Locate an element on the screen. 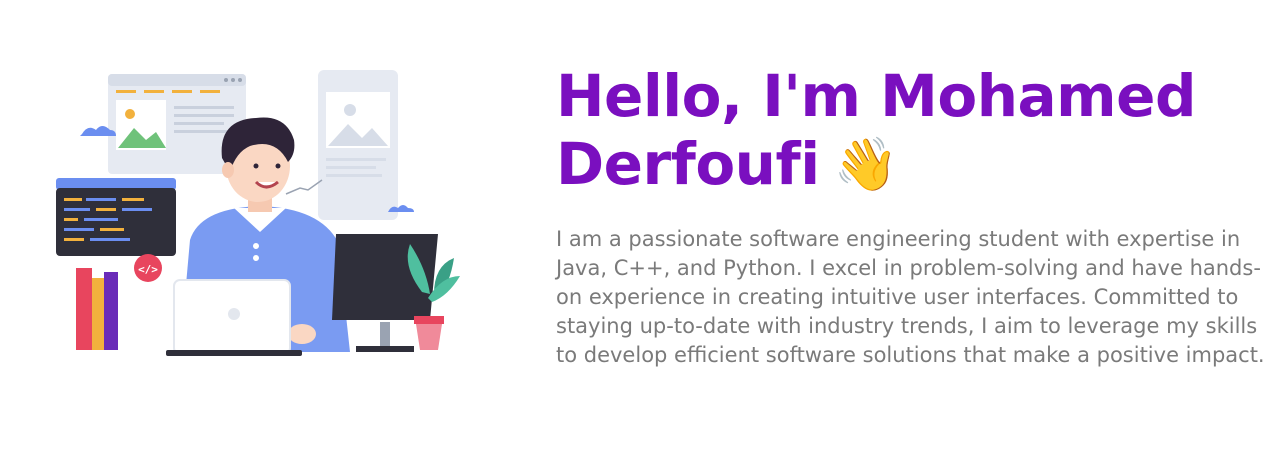  code-badge-icon: </> is located at coordinates (148, 268).